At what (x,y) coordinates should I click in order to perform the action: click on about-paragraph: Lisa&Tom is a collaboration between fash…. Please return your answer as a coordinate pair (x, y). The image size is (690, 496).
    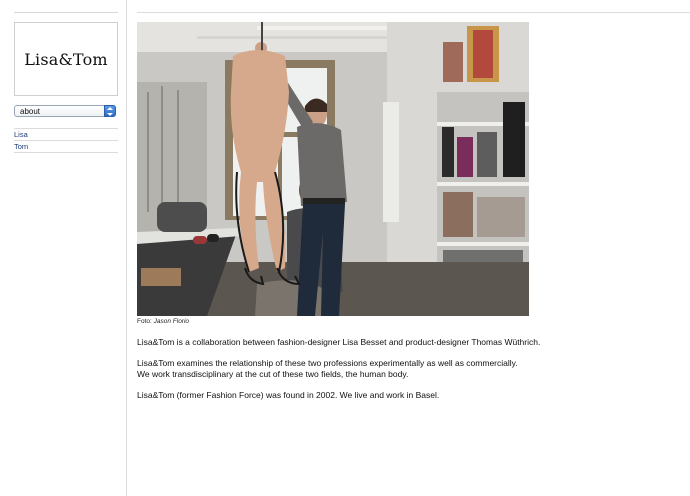
    Looking at the image, I should click on (397, 342).